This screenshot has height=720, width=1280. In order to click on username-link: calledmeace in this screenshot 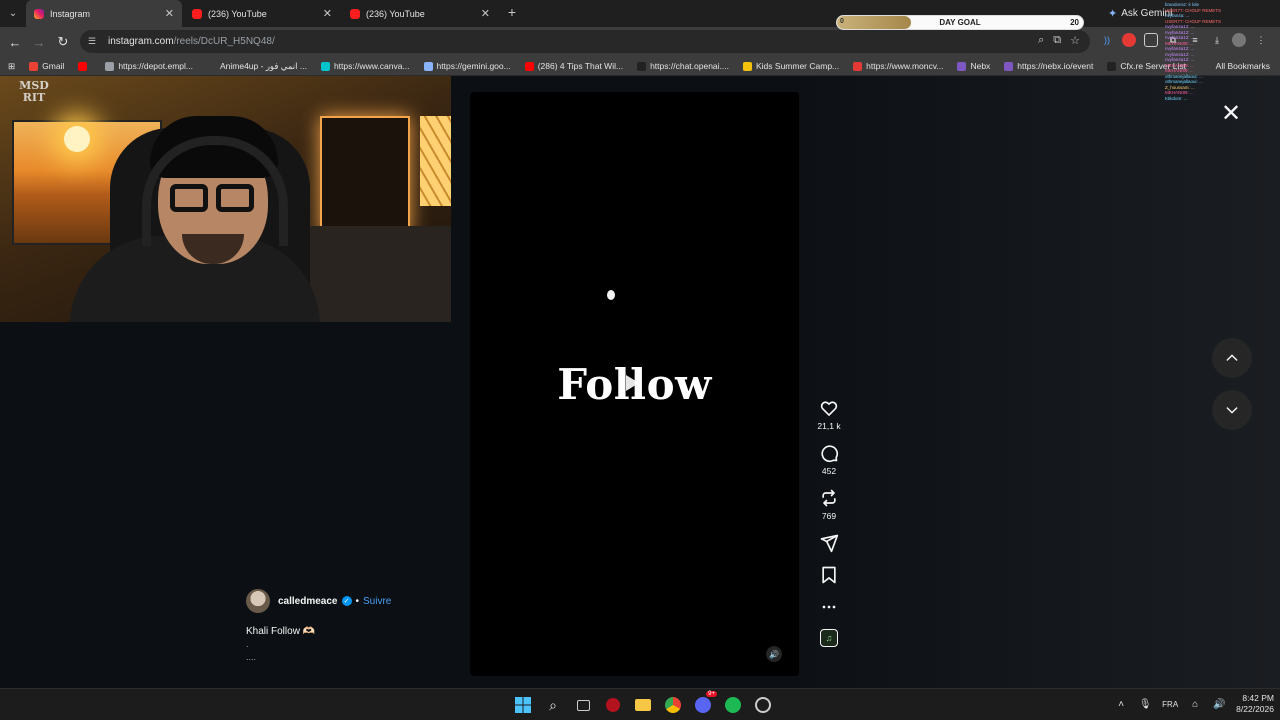, I will do `click(308, 601)`.